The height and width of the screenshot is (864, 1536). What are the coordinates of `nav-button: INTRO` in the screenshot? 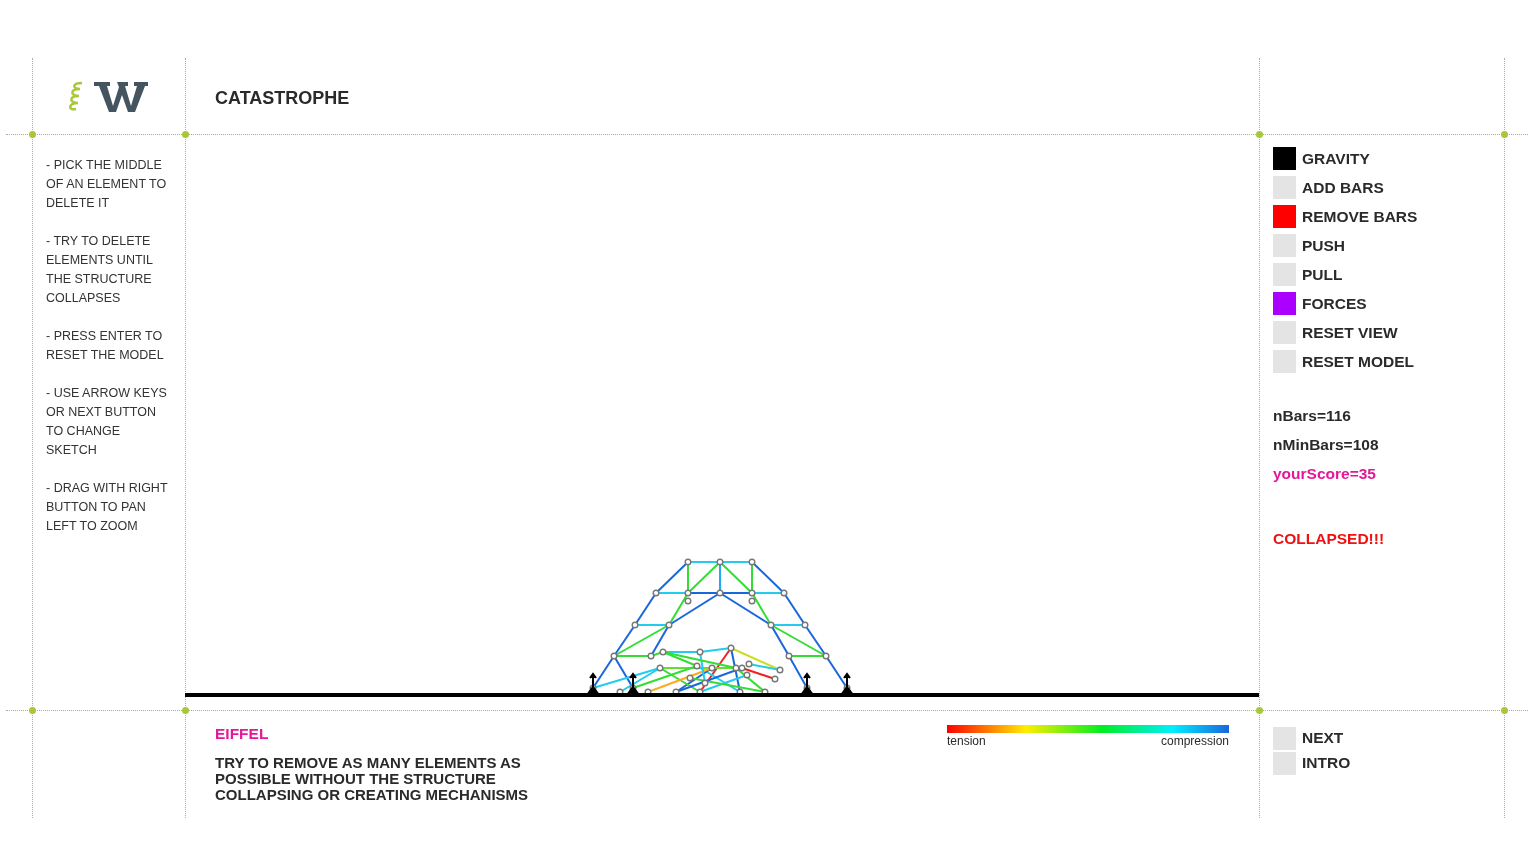 It's located at (1404, 763).